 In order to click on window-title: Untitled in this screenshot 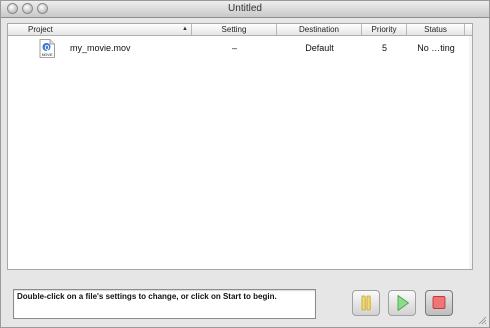, I will do `click(245, 8)`.